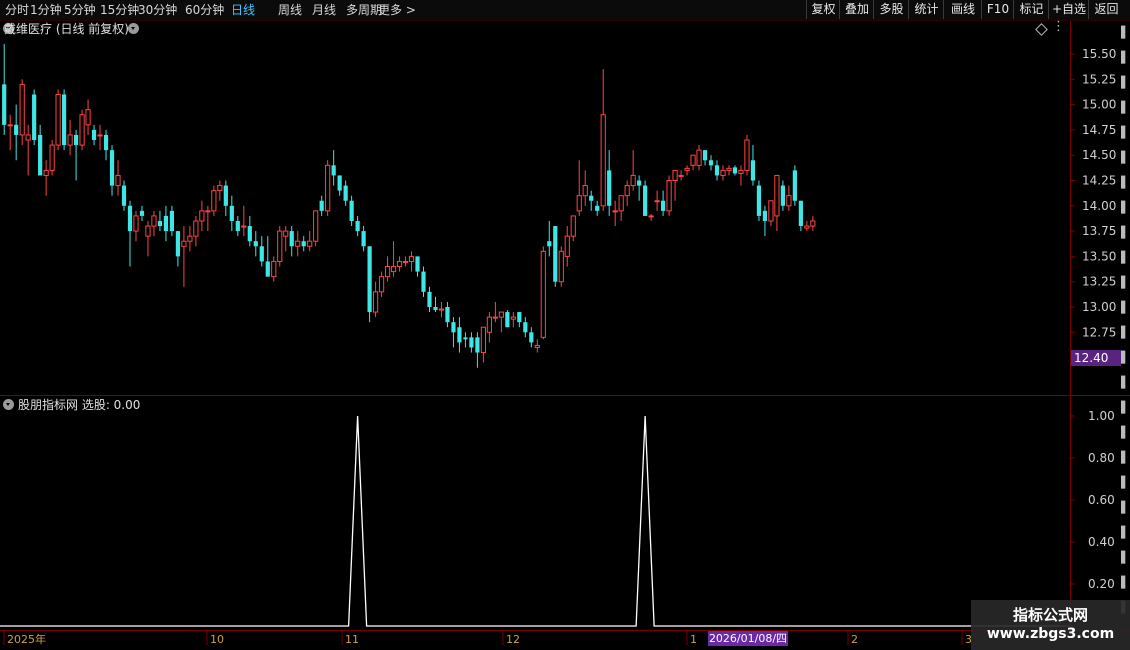 The height and width of the screenshot is (650, 1130). What do you see at coordinates (1099, 79) in the screenshot?
I see `price-tick-label: 15.25` at bounding box center [1099, 79].